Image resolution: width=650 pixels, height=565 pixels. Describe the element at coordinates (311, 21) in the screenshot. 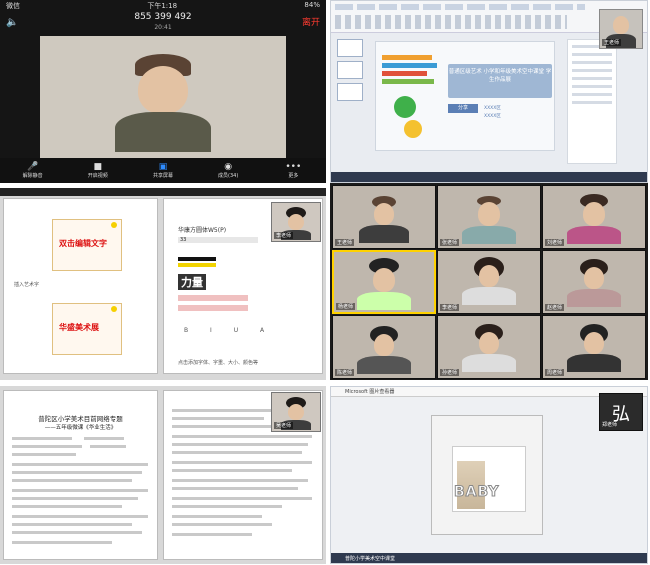

I see `leave-button: 离开` at that location.